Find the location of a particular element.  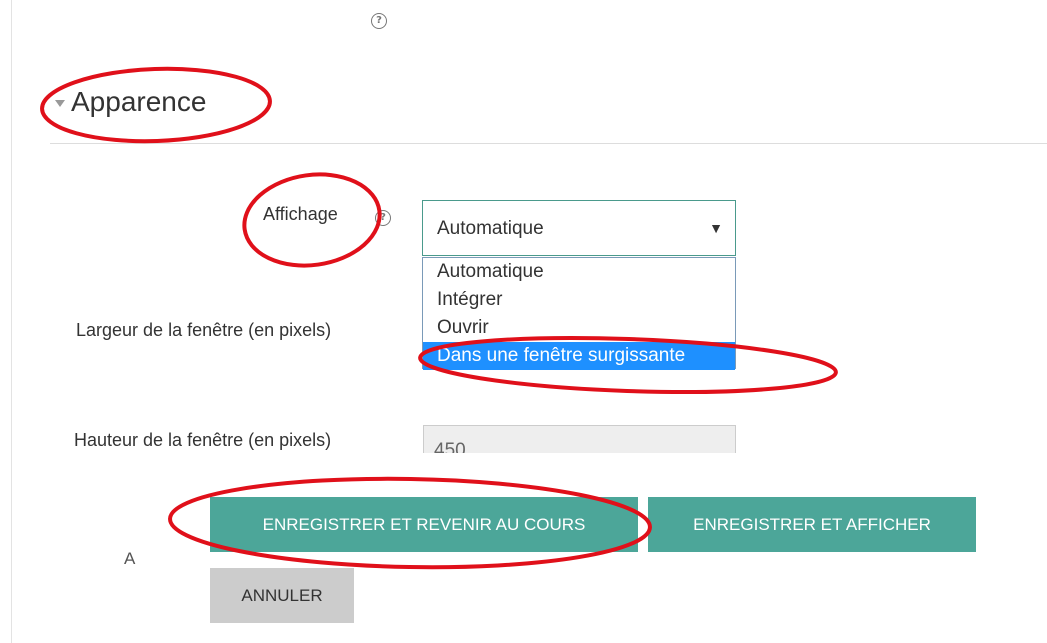

option-popup: Dans une fenêtre surgissante is located at coordinates (579, 356).